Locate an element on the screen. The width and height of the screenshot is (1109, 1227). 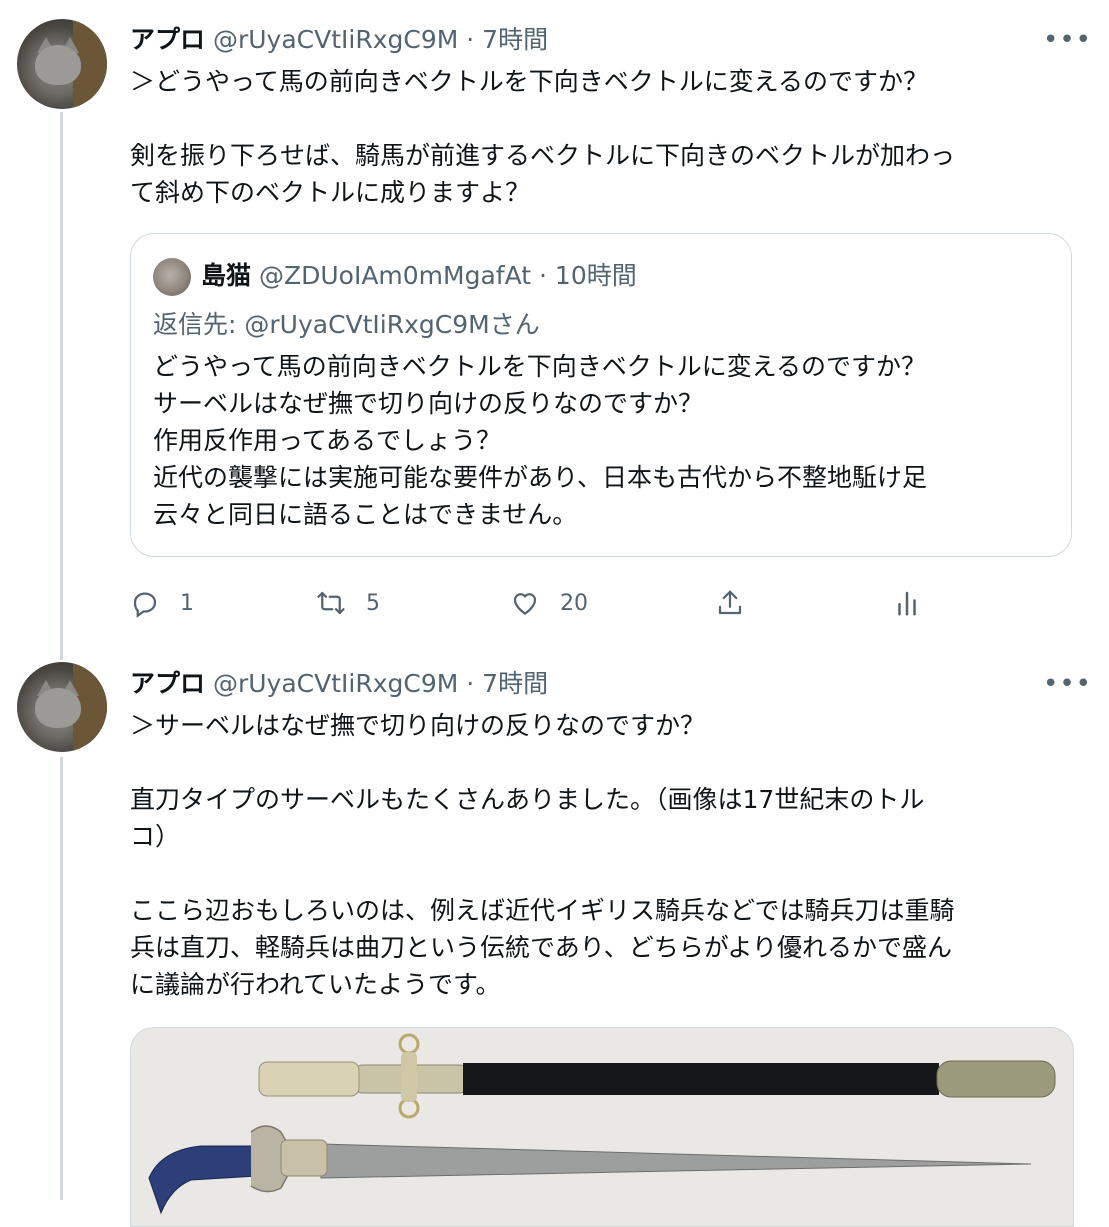
tweet-action-bar: 1 5 20 is located at coordinates (530, 603).